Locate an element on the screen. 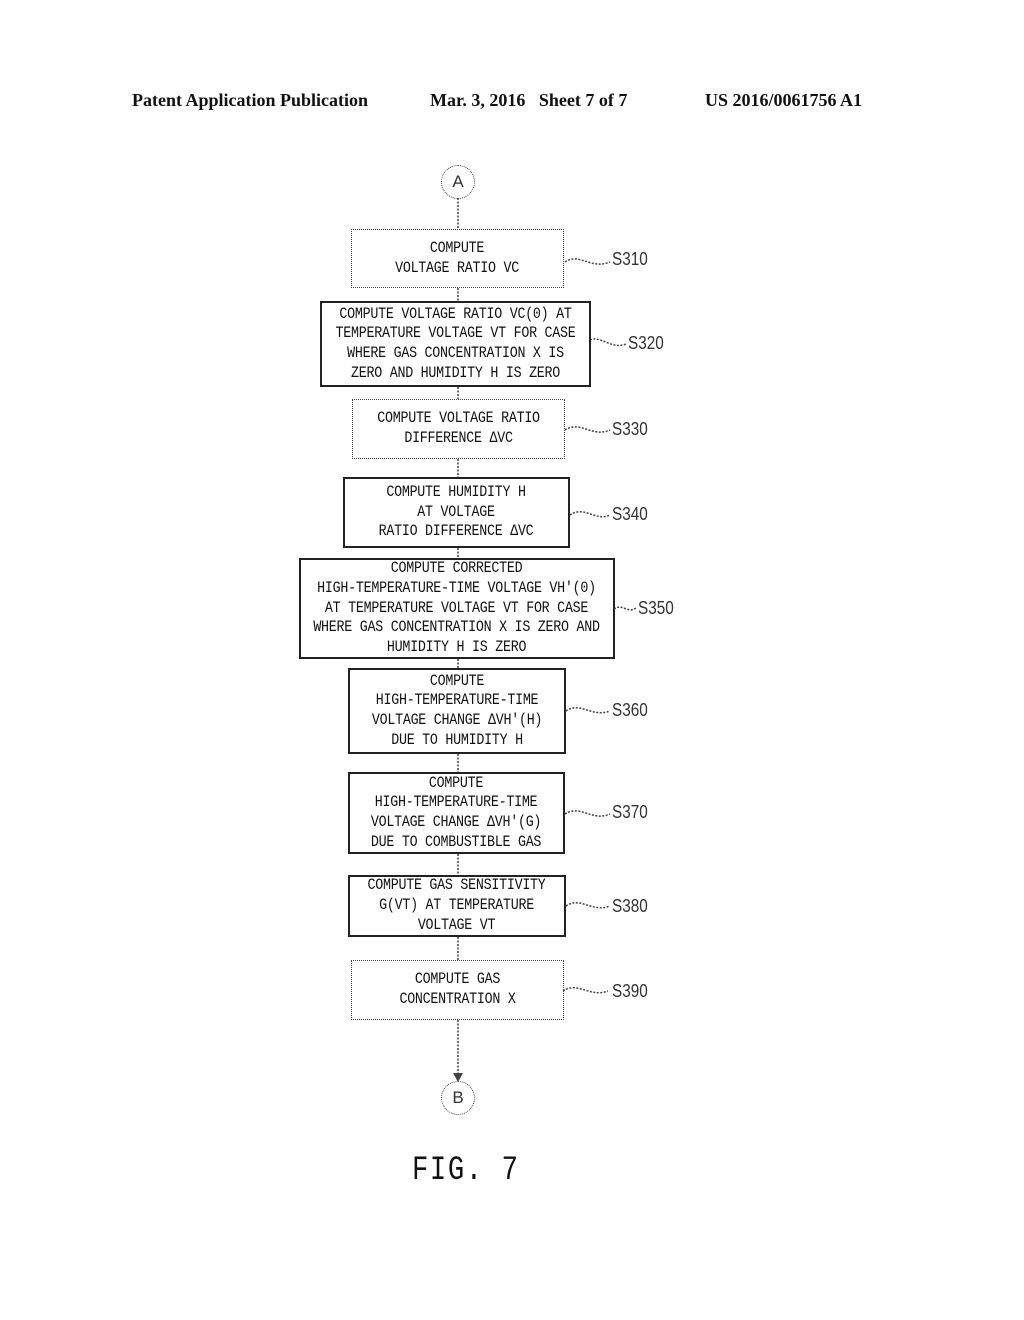  step-label-s380: S380 is located at coordinates (630, 906).